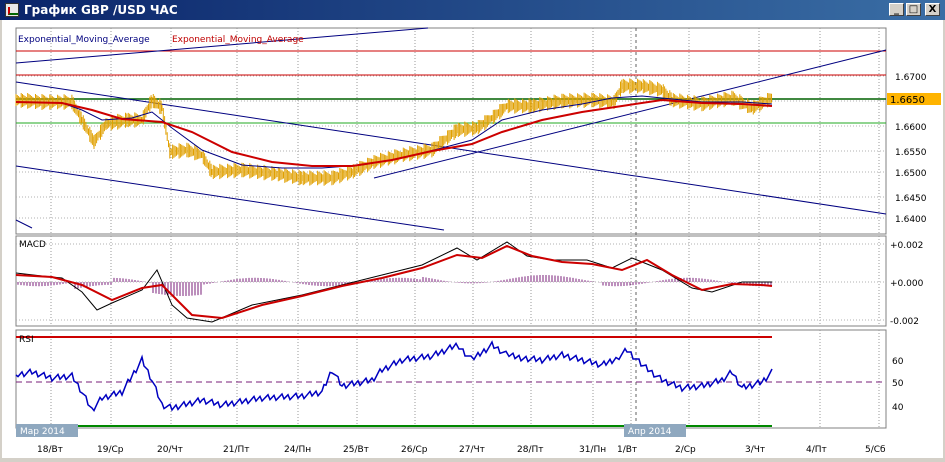 This screenshot has width=945, height=462. What do you see at coordinates (911, 128) in the screenshot?
I see `price-tick-label: 1.6600` at bounding box center [911, 128].